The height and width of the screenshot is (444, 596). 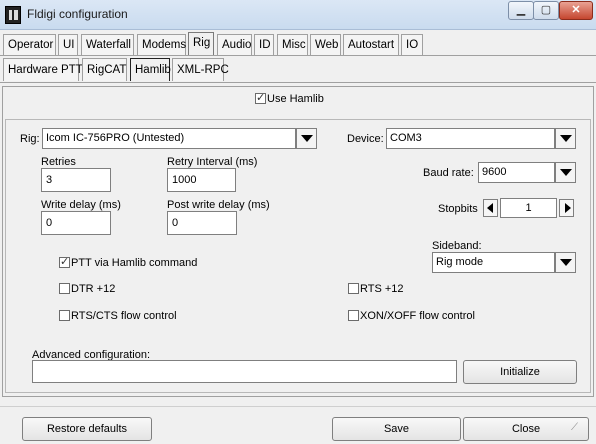 I want to click on footer-divider, so click(x=298, y=406).